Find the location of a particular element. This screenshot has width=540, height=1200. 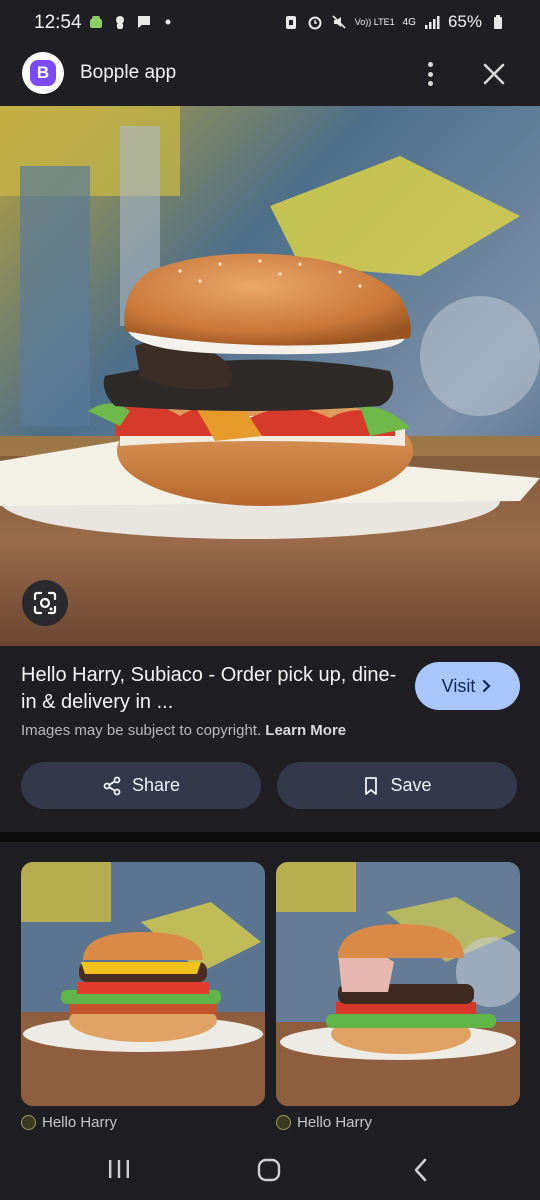

related-source-2: Hello Harry is located at coordinates (324, 1122).